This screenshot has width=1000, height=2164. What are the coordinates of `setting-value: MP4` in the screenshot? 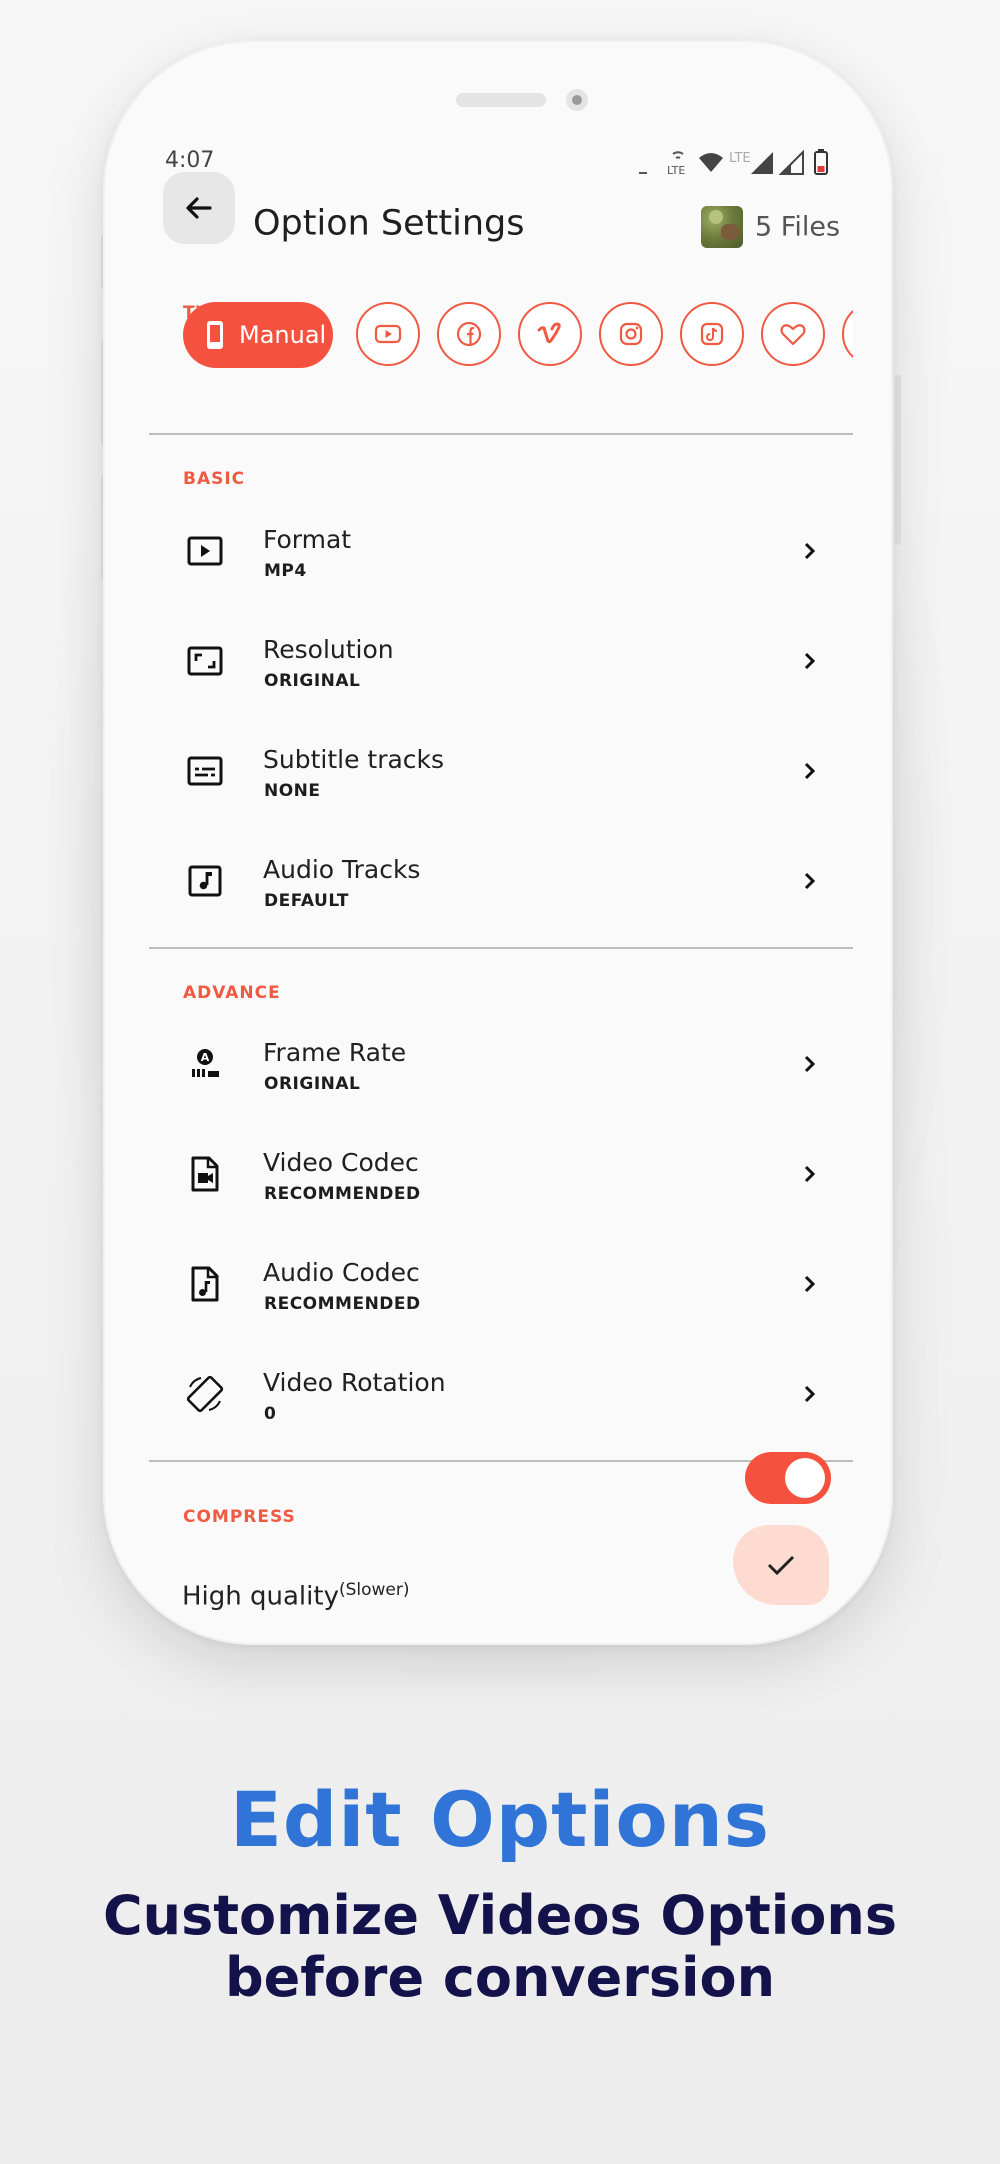 It's located at (285, 571).